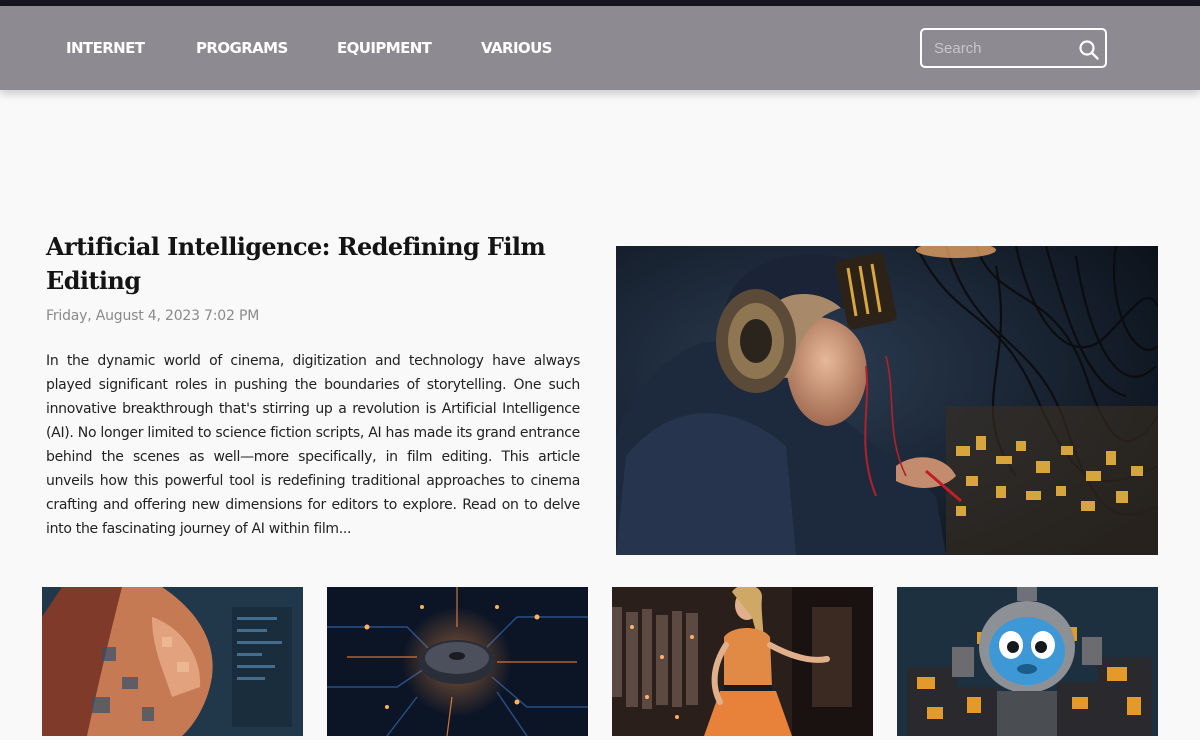  I want to click on search-icon, so click(1089, 50).